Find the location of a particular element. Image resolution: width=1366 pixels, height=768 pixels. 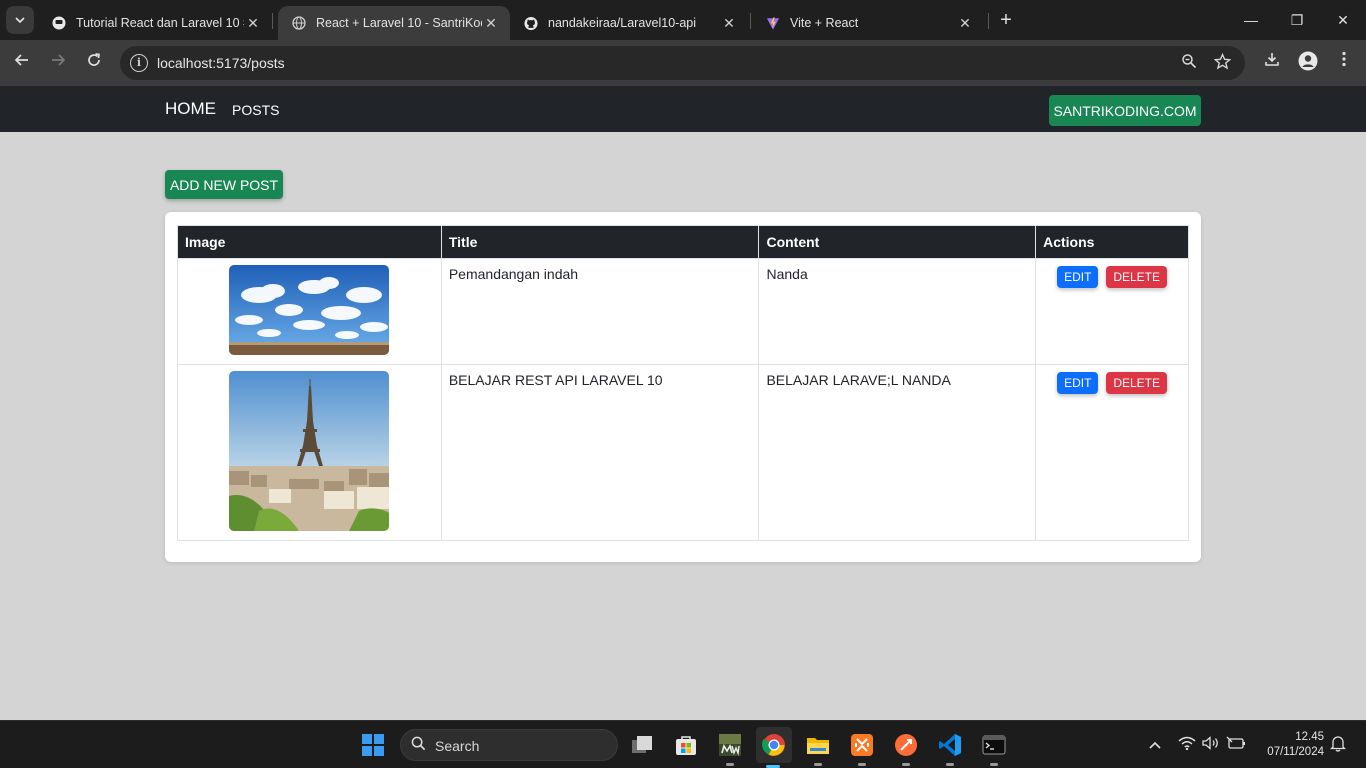

nav-posts-link: POSTS is located at coordinates (255, 110).